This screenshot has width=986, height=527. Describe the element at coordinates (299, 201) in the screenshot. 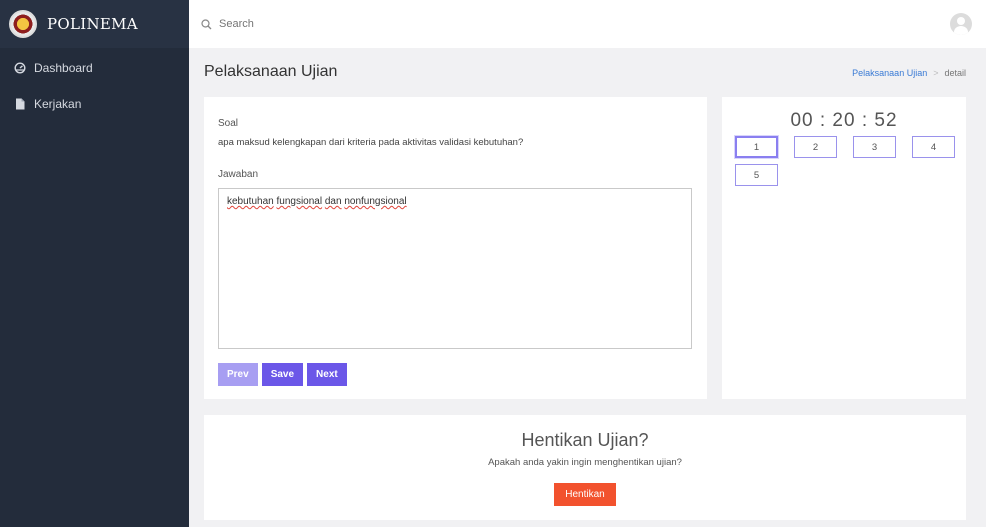

I see `answer-word: fungsional` at that location.